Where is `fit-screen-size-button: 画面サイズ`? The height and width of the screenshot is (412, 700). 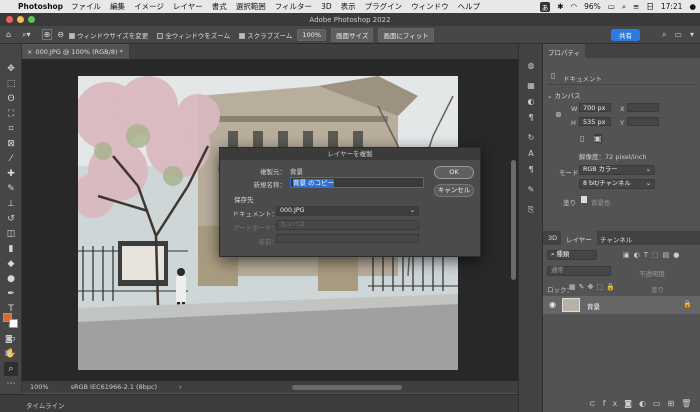 fit-screen-size-button: 画面サイズ is located at coordinates (352, 34).